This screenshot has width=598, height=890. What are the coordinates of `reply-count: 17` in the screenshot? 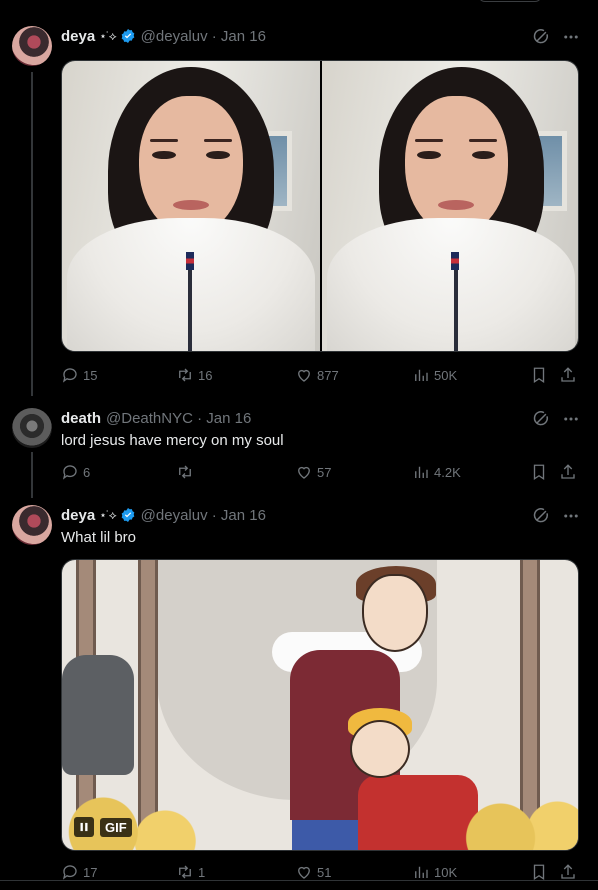 It's located at (90, 872).